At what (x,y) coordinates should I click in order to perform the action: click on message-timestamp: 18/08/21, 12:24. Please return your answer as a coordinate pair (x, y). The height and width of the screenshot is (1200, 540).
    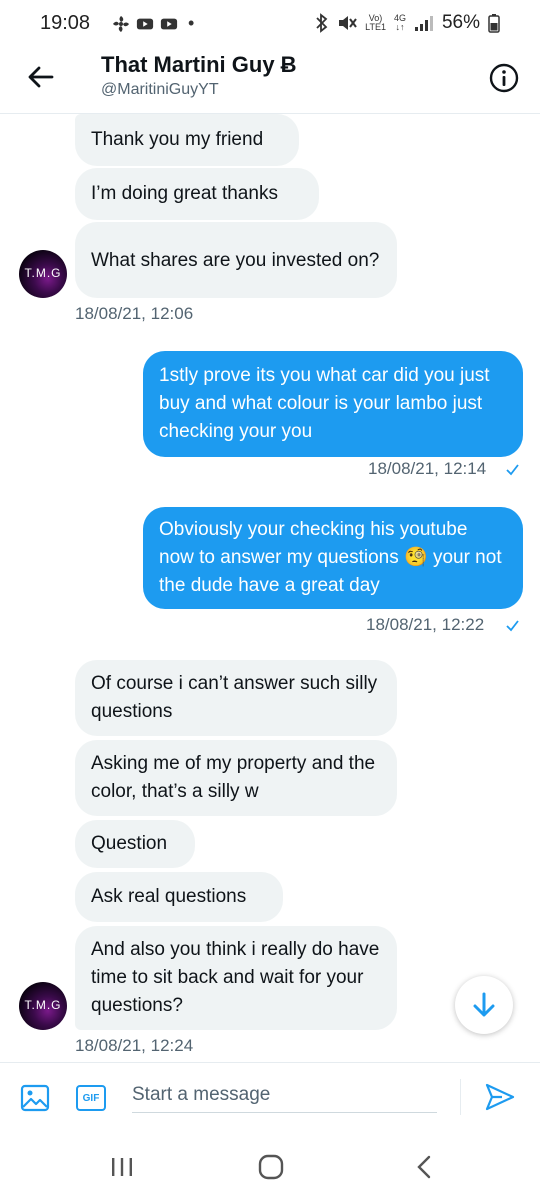
    Looking at the image, I should click on (134, 1045).